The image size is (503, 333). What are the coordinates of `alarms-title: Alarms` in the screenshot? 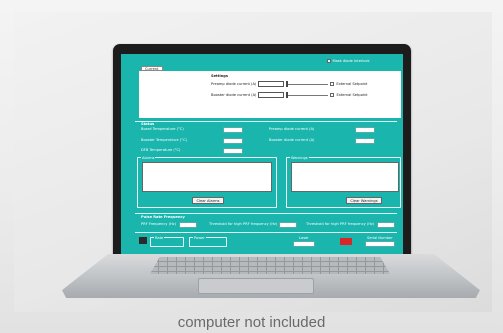 It's located at (148, 157).